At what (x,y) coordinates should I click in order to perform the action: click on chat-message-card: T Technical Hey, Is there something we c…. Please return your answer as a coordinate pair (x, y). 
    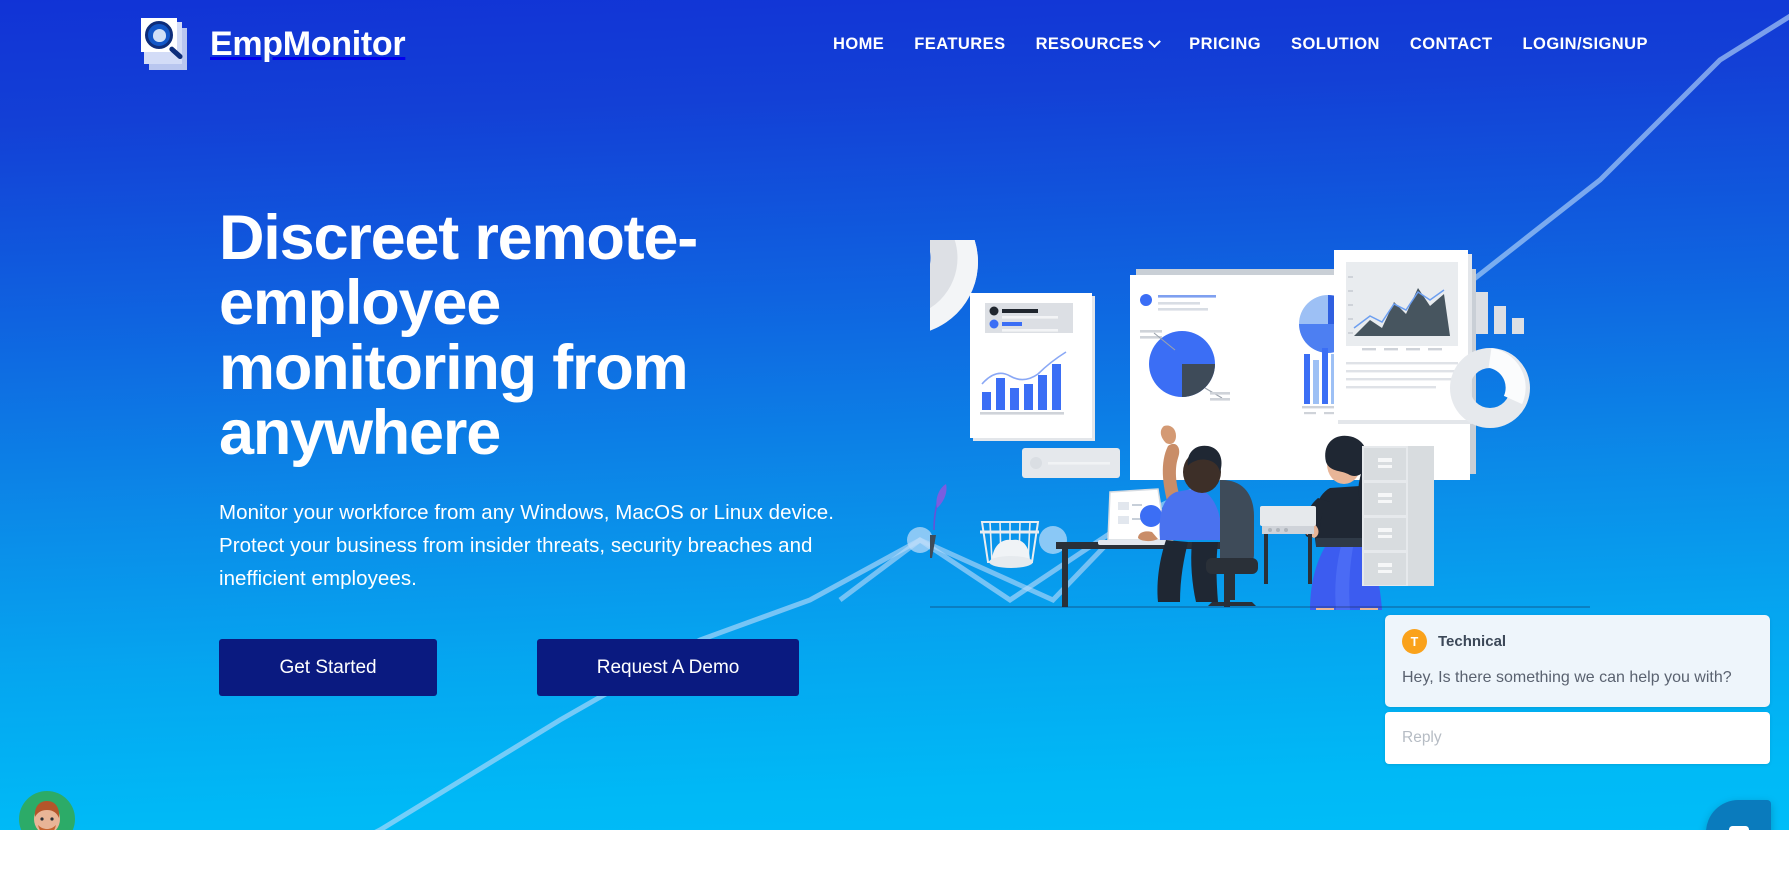
    Looking at the image, I should click on (1577, 661).